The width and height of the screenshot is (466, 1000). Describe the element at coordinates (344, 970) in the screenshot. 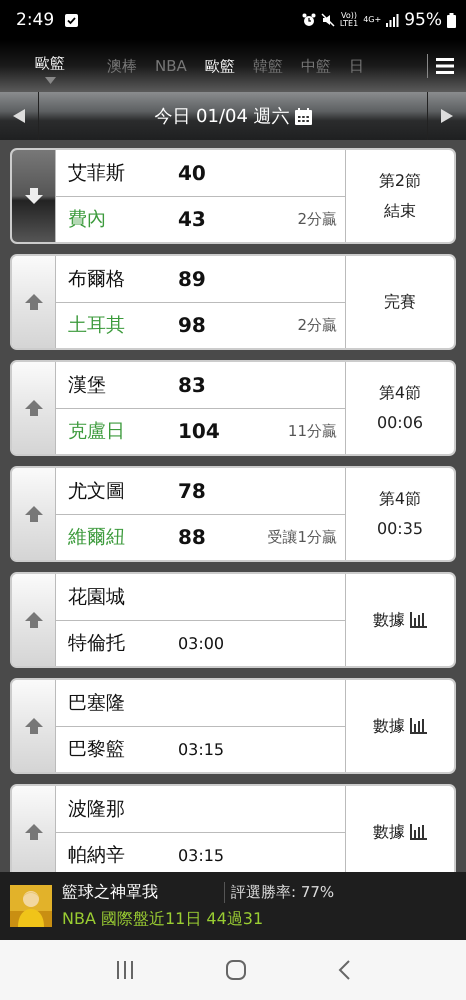

I see `back-icon` at that location.